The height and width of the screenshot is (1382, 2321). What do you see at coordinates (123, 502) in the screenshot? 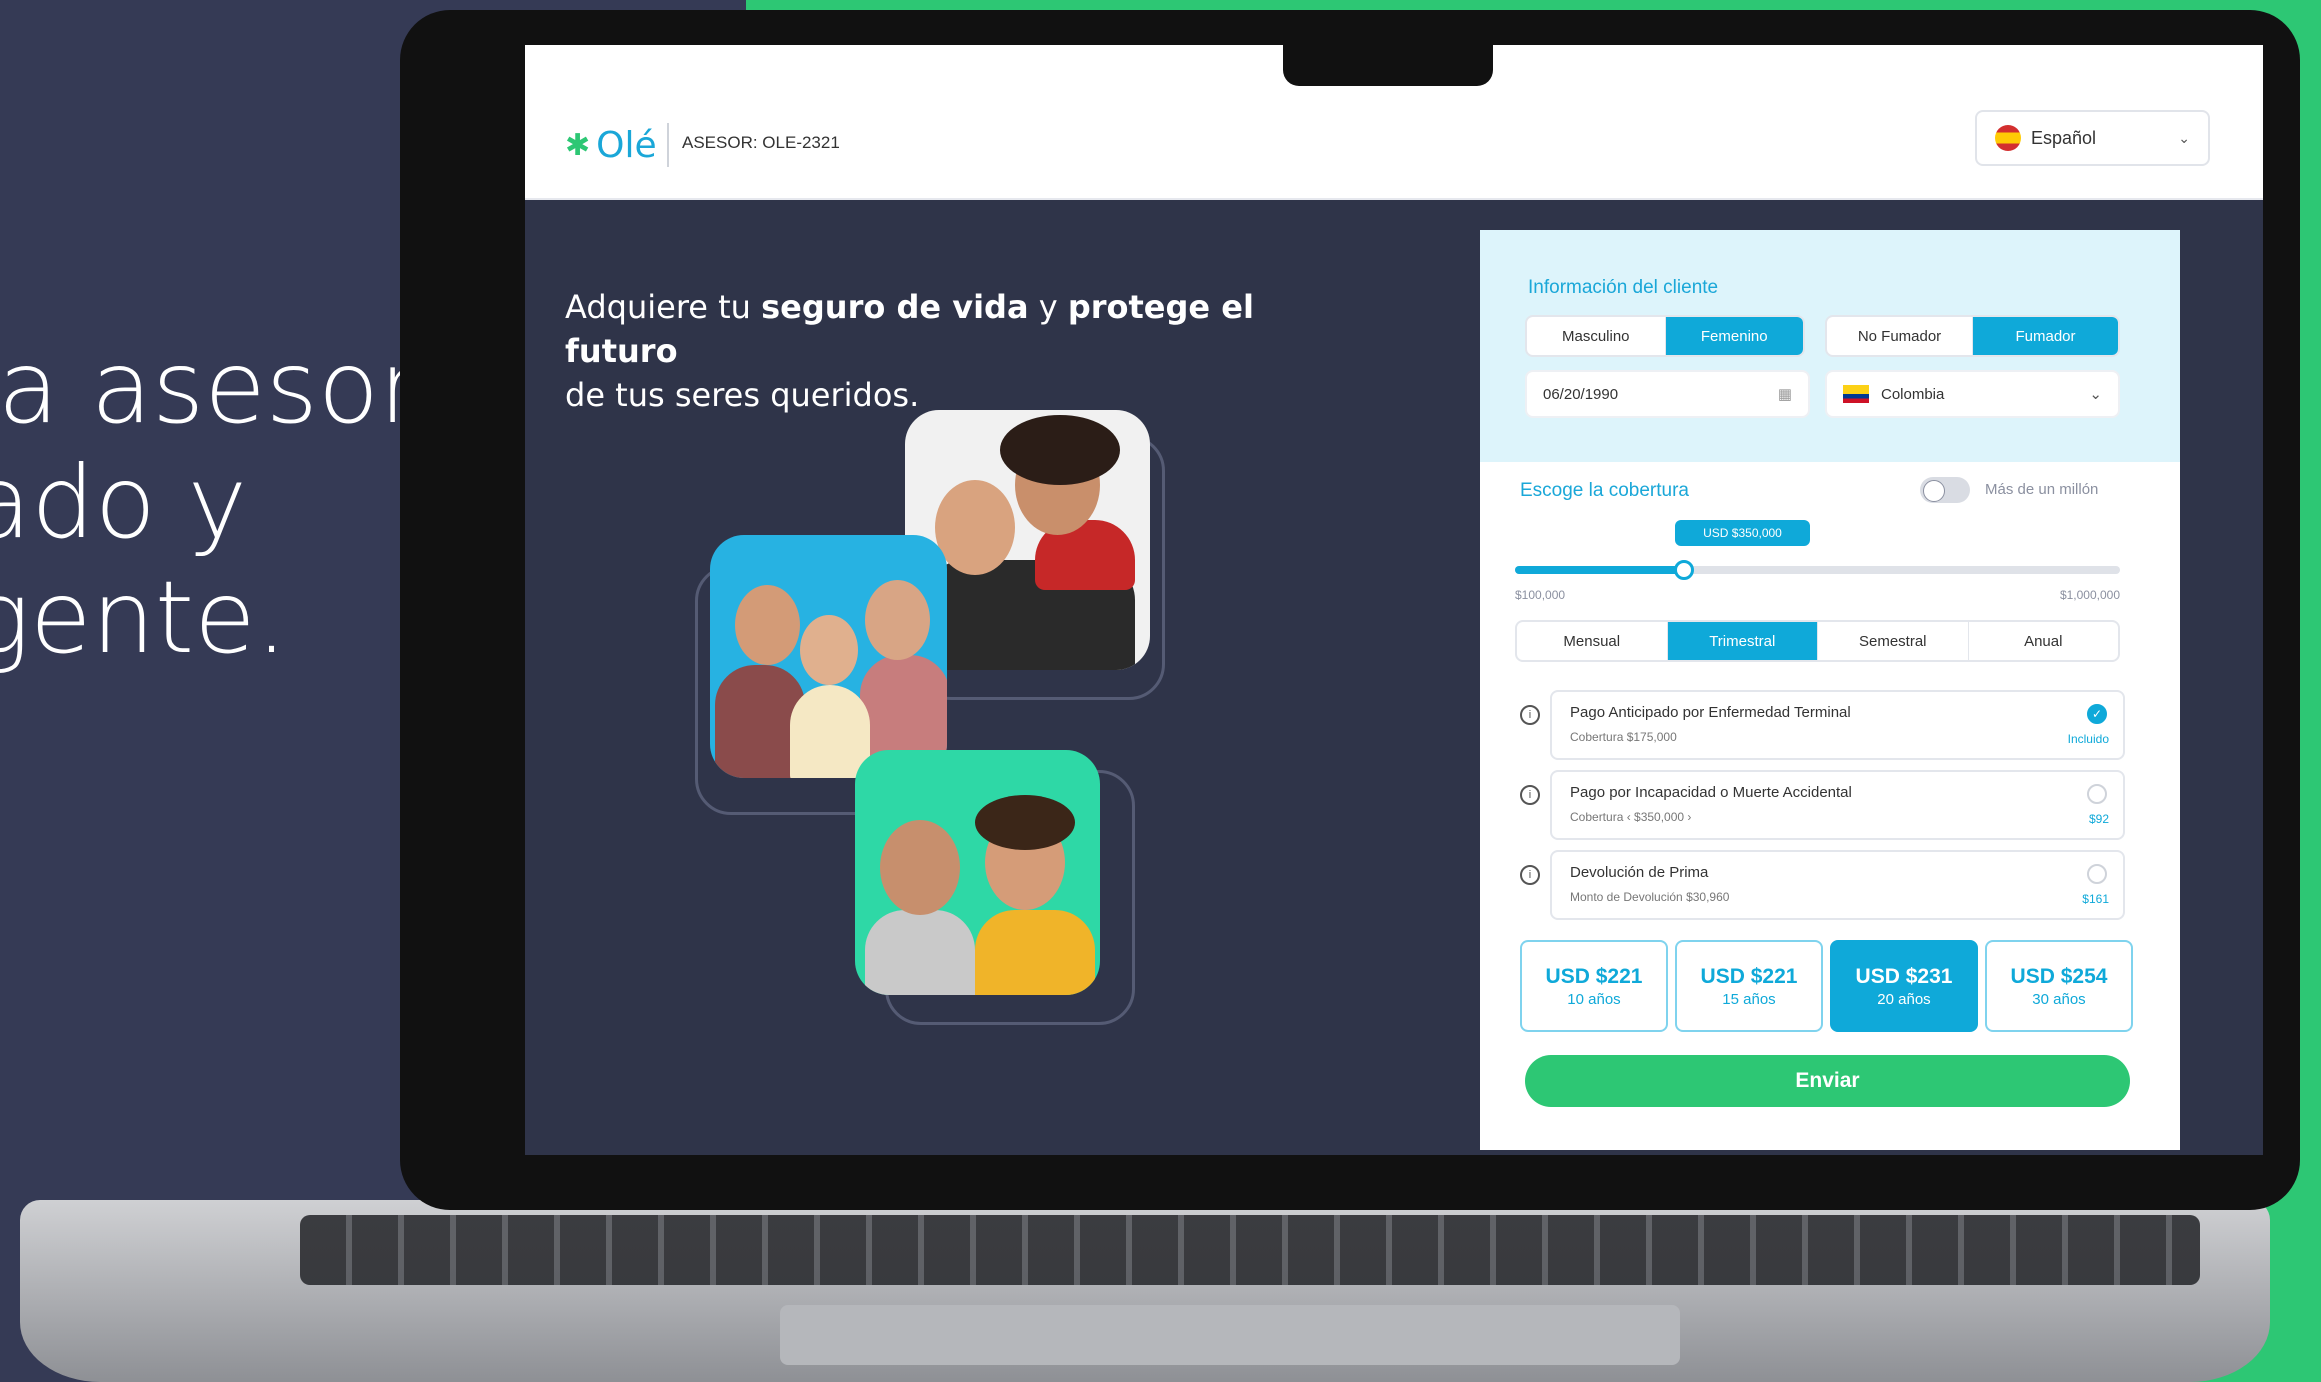
I see `tagline-line: ado y` at bounding box center [123, 502].